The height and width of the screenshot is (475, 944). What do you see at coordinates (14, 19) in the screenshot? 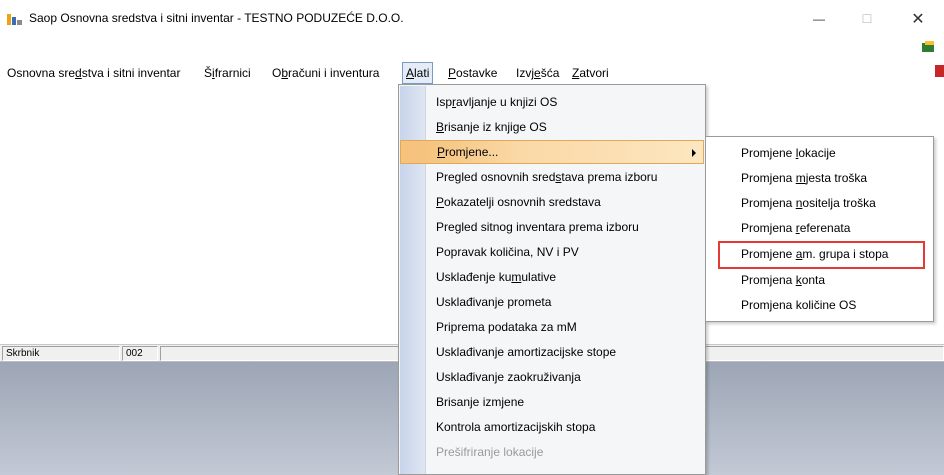
I see `app-logo-icon` at bounding box center [14, 19].